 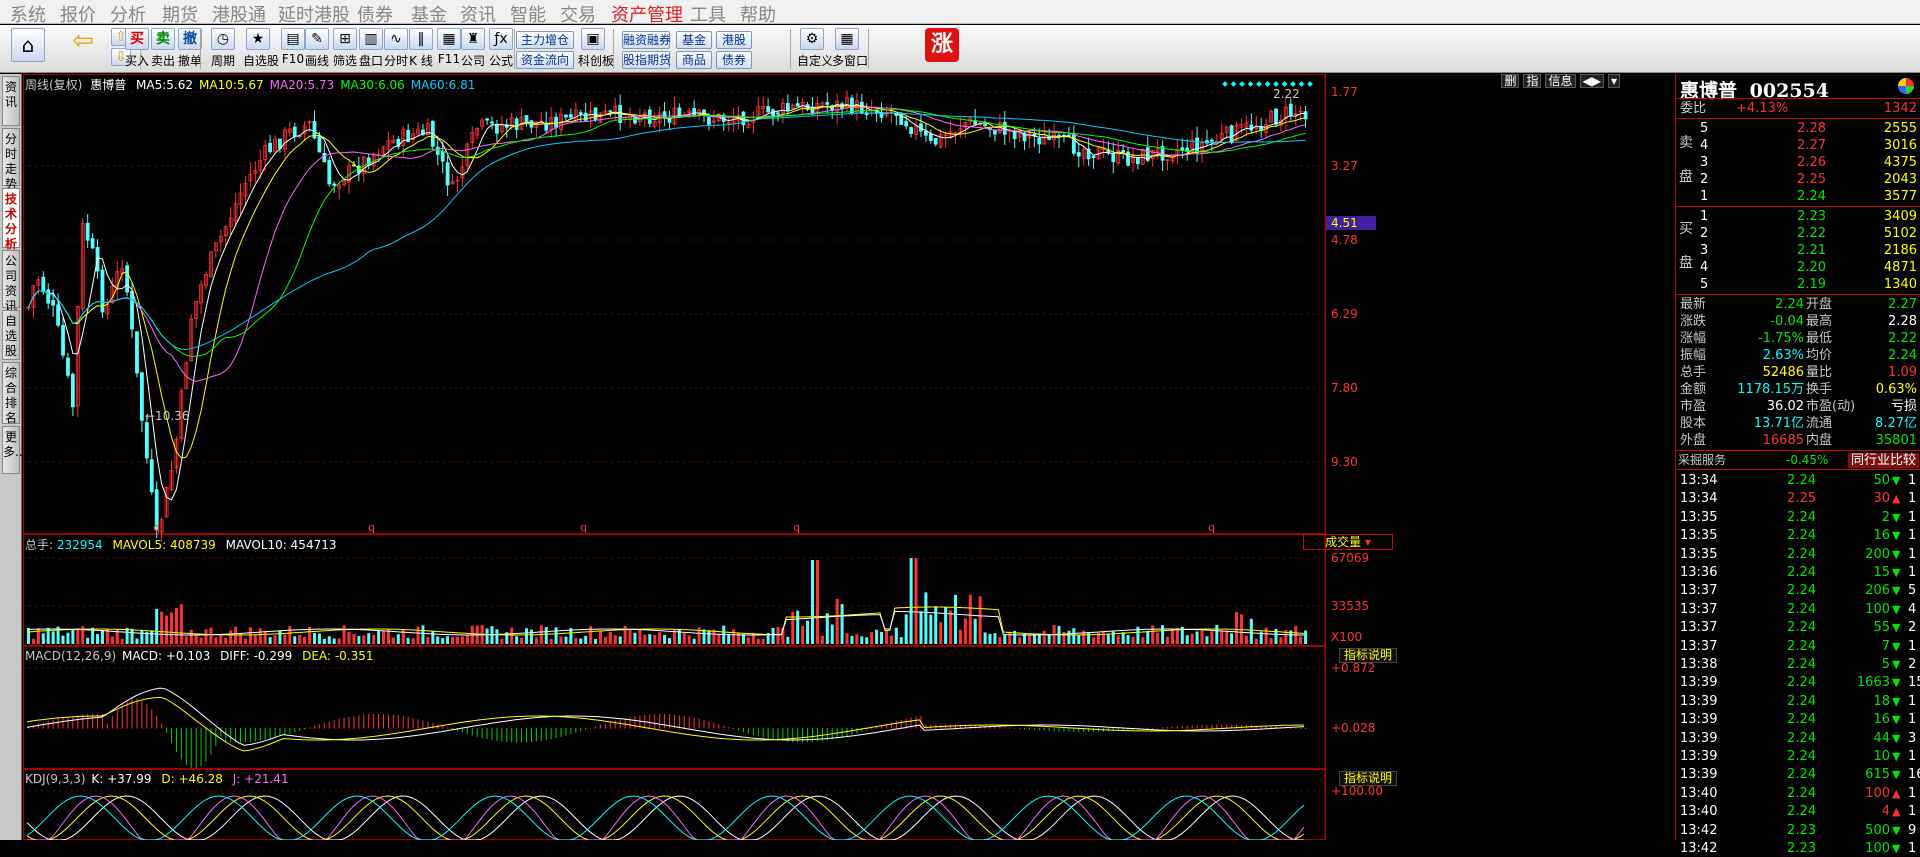 What do you see at coordinates (478, 14) in the screenshot?
I see `menu-item-8: 资讯` at bounding box center [478, 14].